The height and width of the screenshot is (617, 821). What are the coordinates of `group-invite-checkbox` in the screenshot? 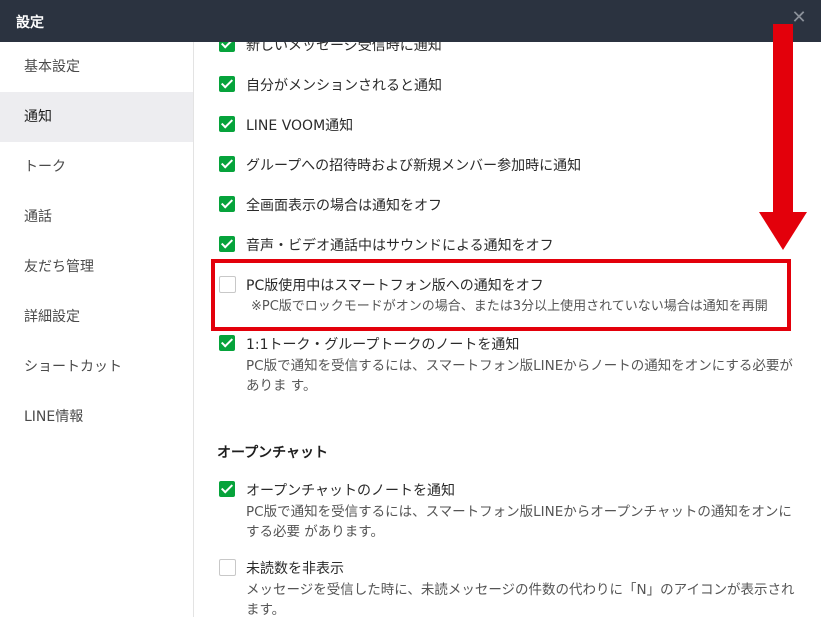 It's located at (227, 164).